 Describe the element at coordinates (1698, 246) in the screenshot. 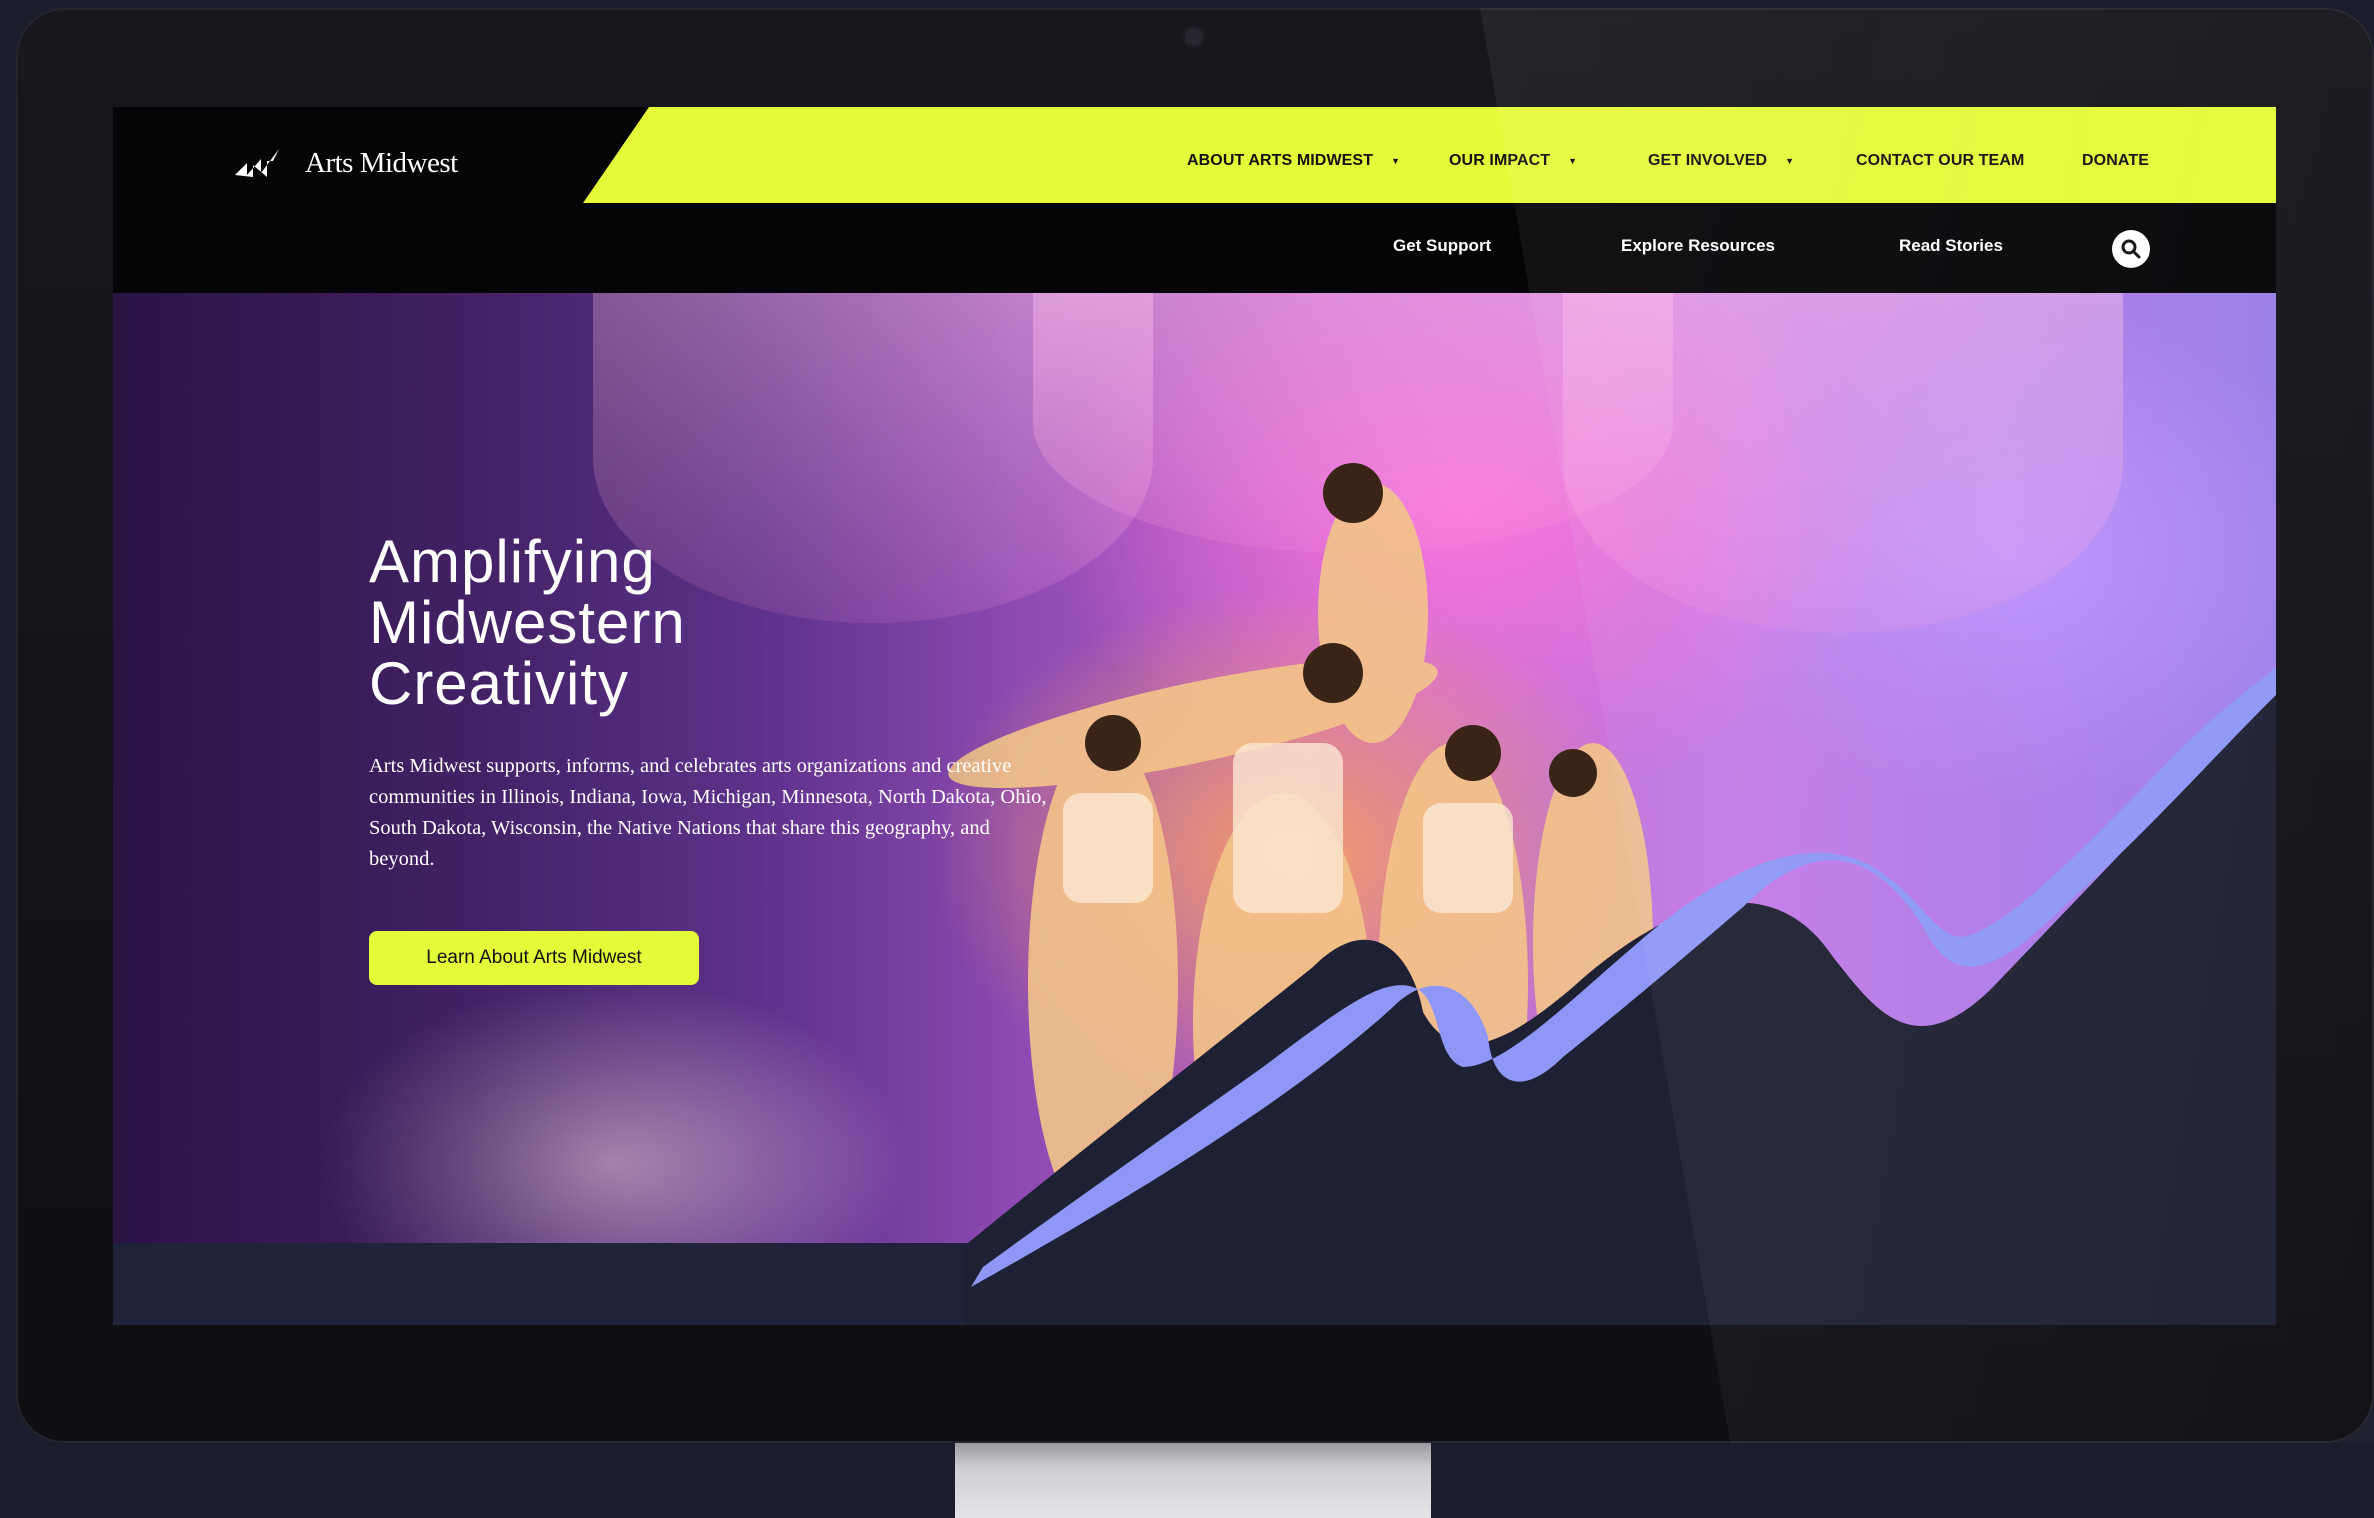

I see `subnav-explore-resources: Explore Resources` at that location.